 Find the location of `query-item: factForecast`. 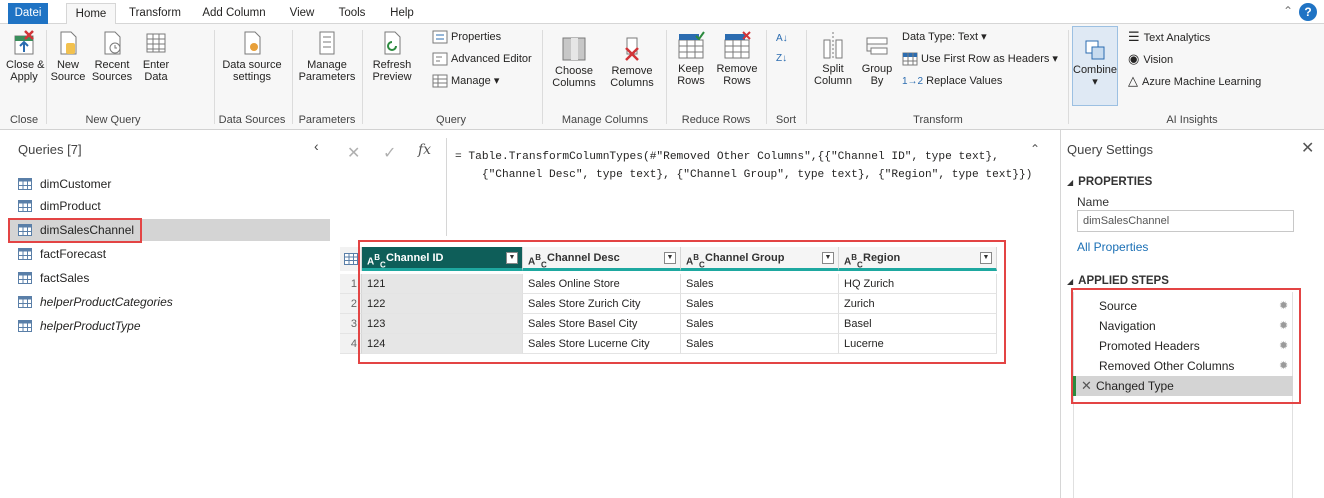

query-item: factForecast is located at coordinates (170, 254).